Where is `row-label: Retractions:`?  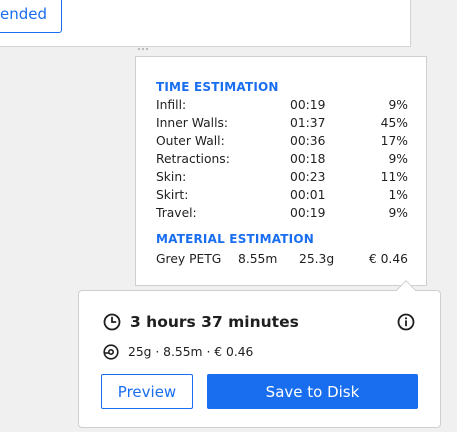
row-label: Retractions: is located at coordinates (193, 159).